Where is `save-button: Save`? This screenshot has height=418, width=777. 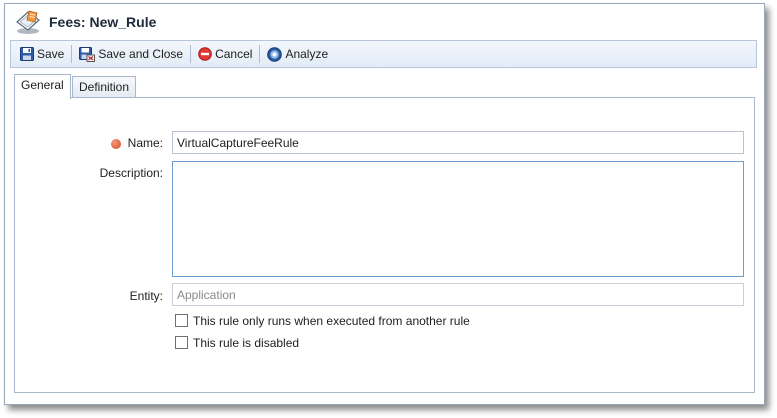 save-button: Save is located at coordinates (42, 54).